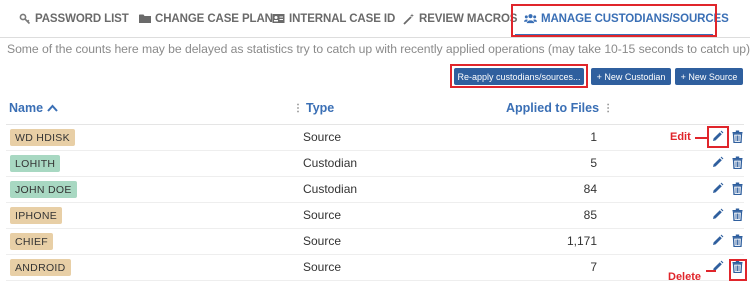  What do you see at coordinates (711, 271) in the screenshot?
I see `delete-annotation-arrow` at bounding box center [711, 271].